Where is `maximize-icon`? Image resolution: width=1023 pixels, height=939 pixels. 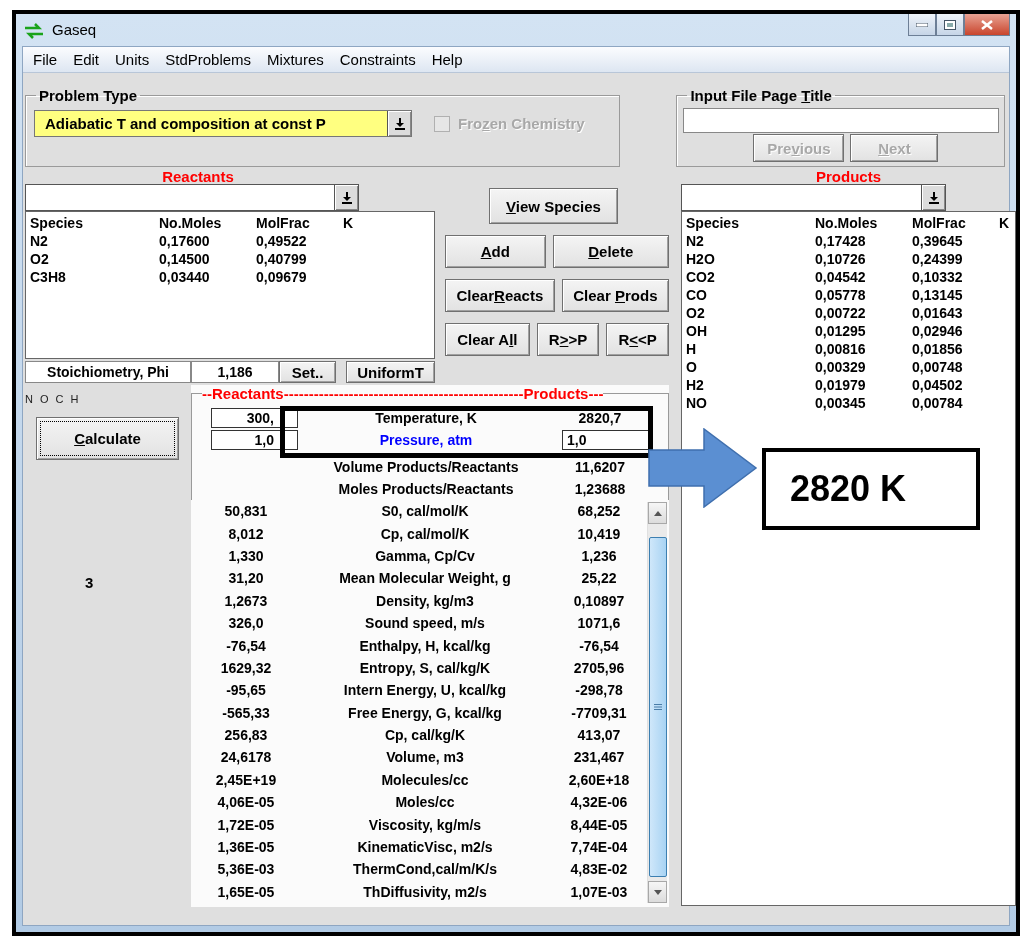 maximize-icon is located at coordinates (950, 24).